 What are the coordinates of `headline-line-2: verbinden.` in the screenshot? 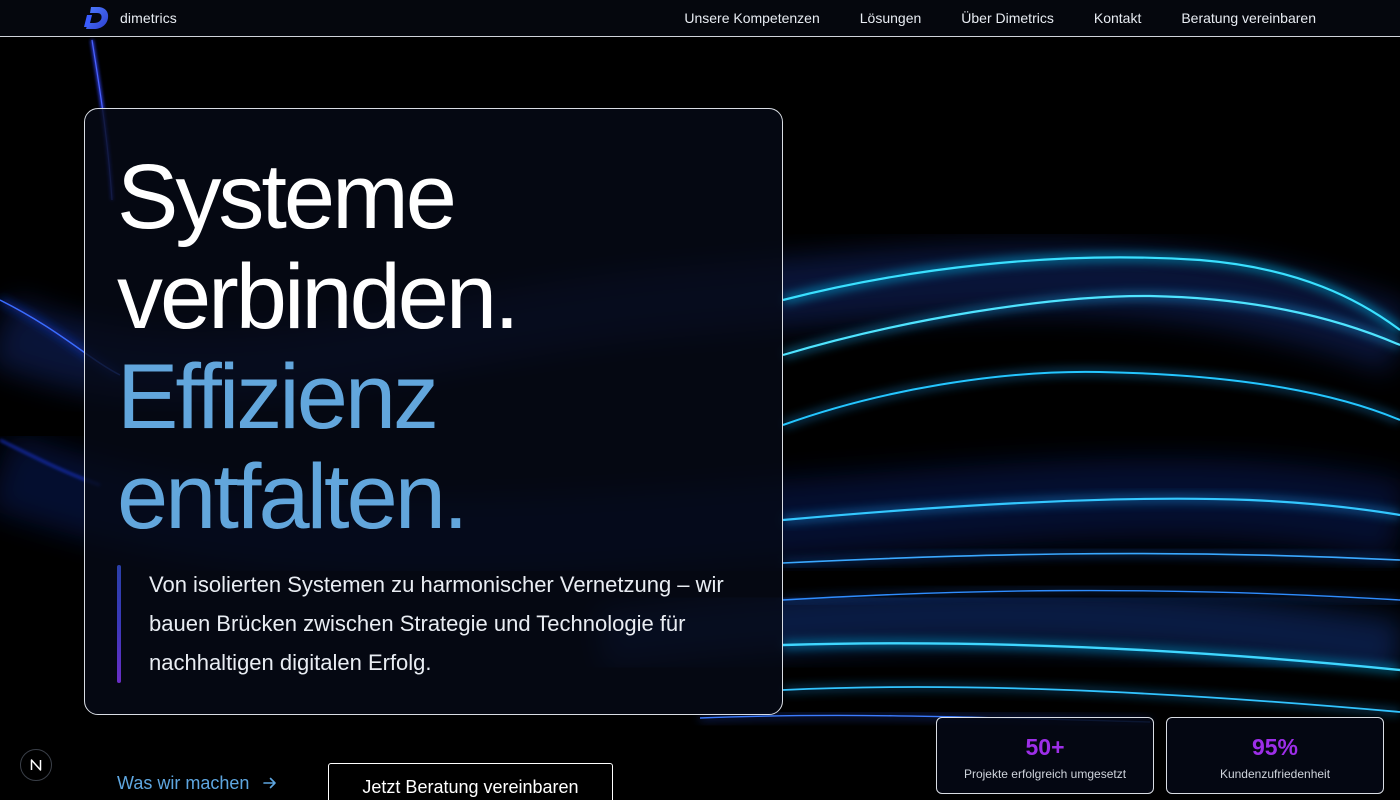 It's located at (318, 297).